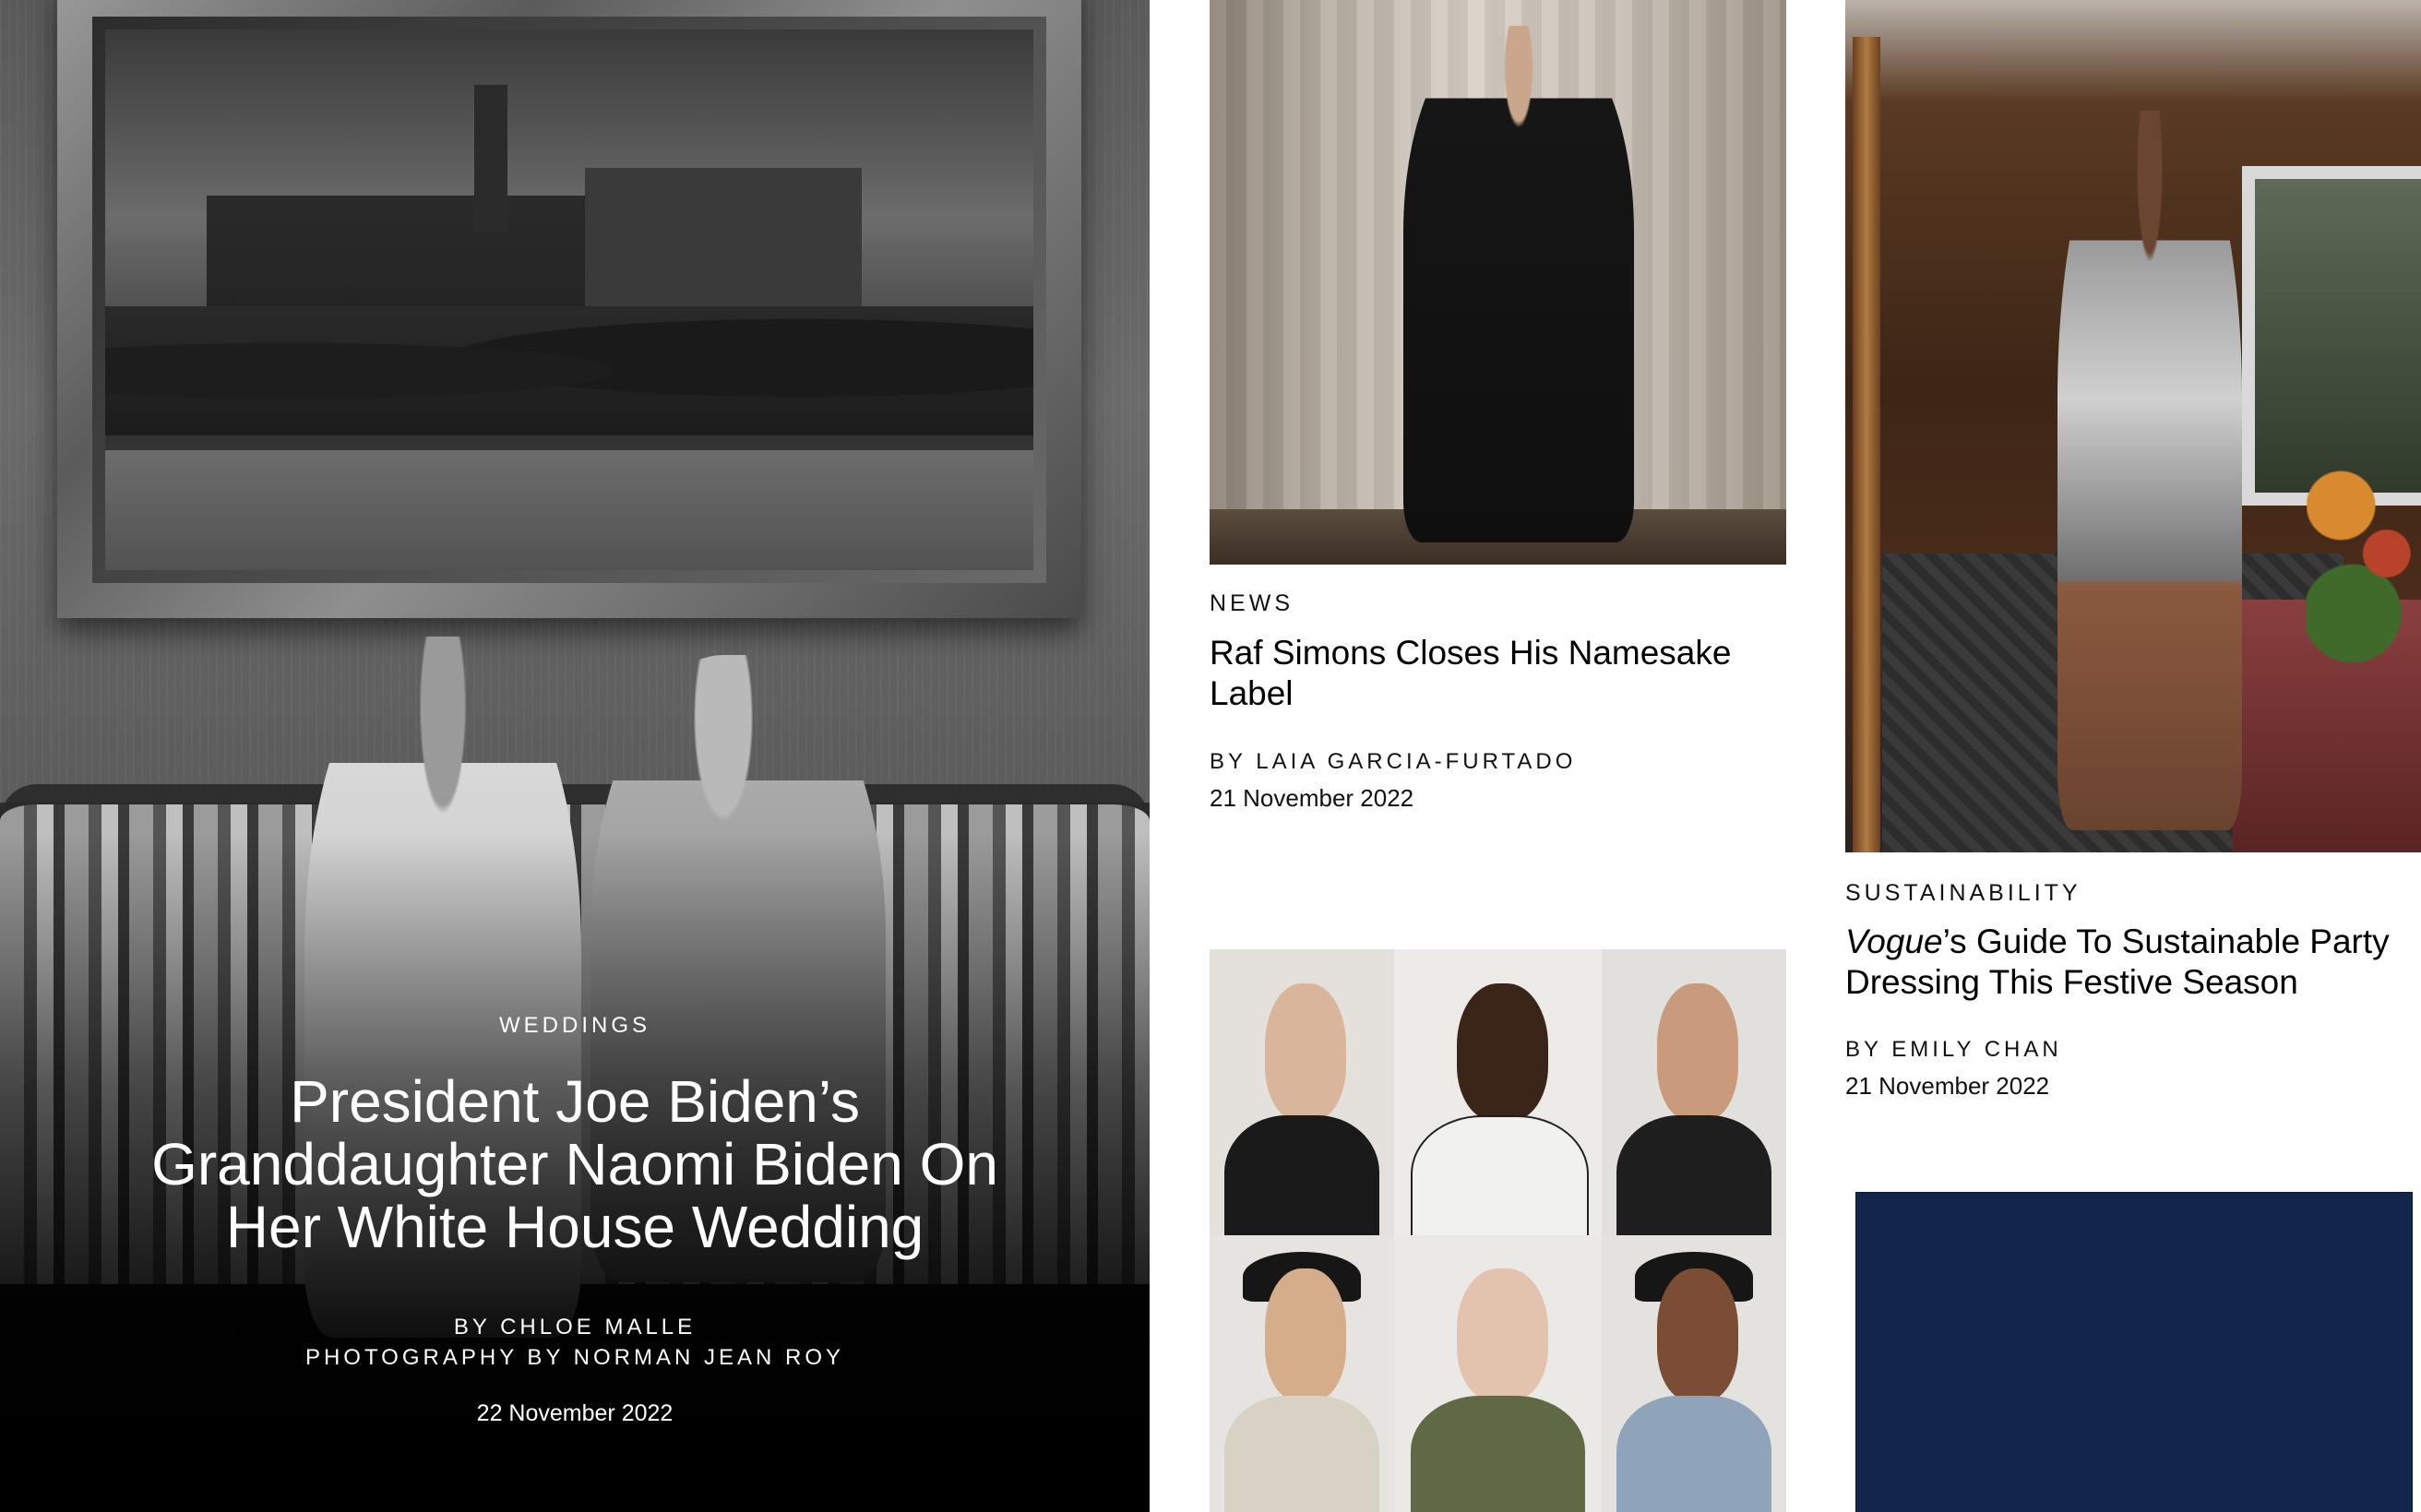  Describe the element at coordinates (575, 1327) in the screenshot. I see `hero-byline: BY CHLOE MALLE` at that location.